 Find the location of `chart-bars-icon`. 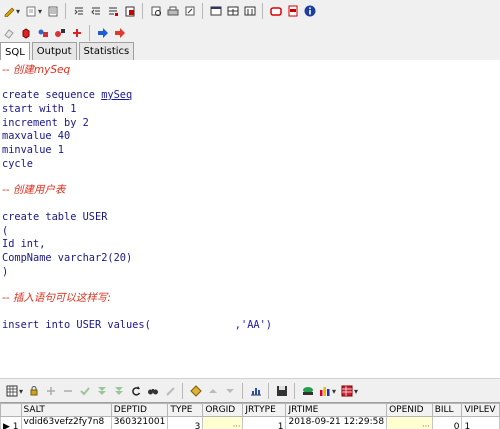

chart-bars-icon is located at coordinates (255, 391).